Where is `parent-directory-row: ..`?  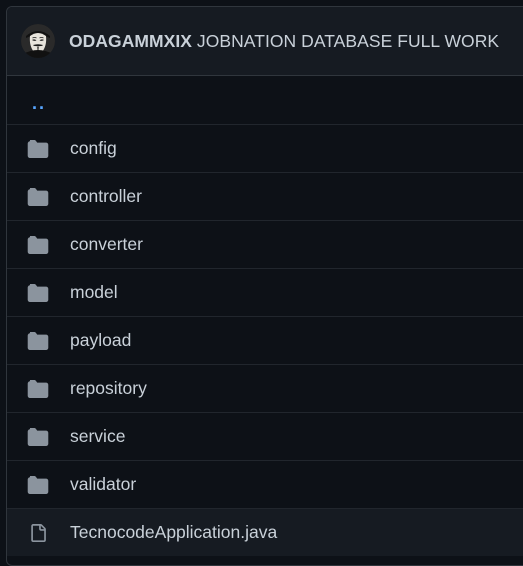 parent-directory-row: .. is located at coordinates (265, 100).